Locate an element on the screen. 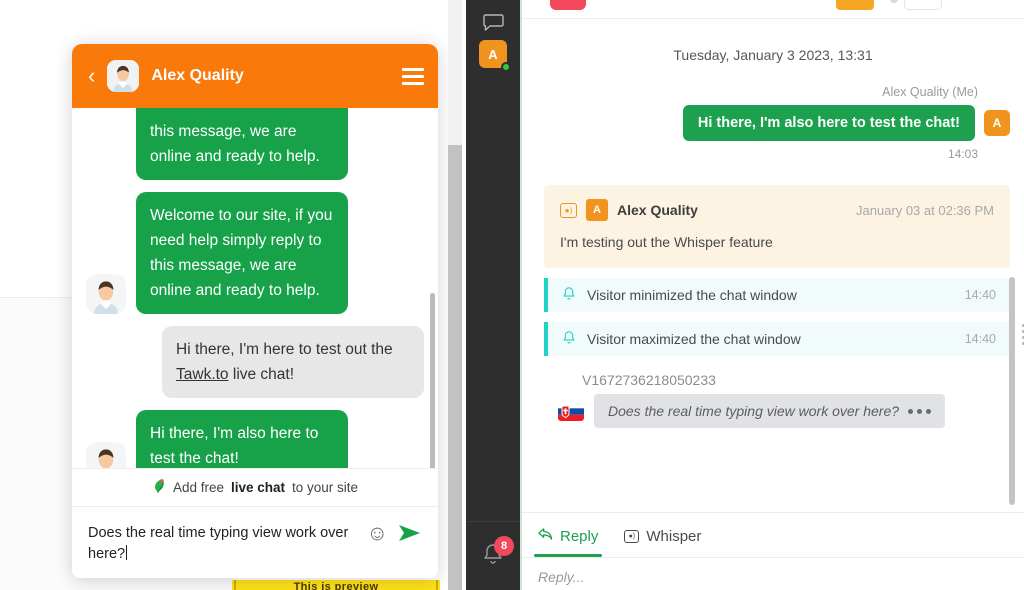 This screenshot has width=1024, height=590. rail-agent-initial: A is located at coordinates (493, 54).